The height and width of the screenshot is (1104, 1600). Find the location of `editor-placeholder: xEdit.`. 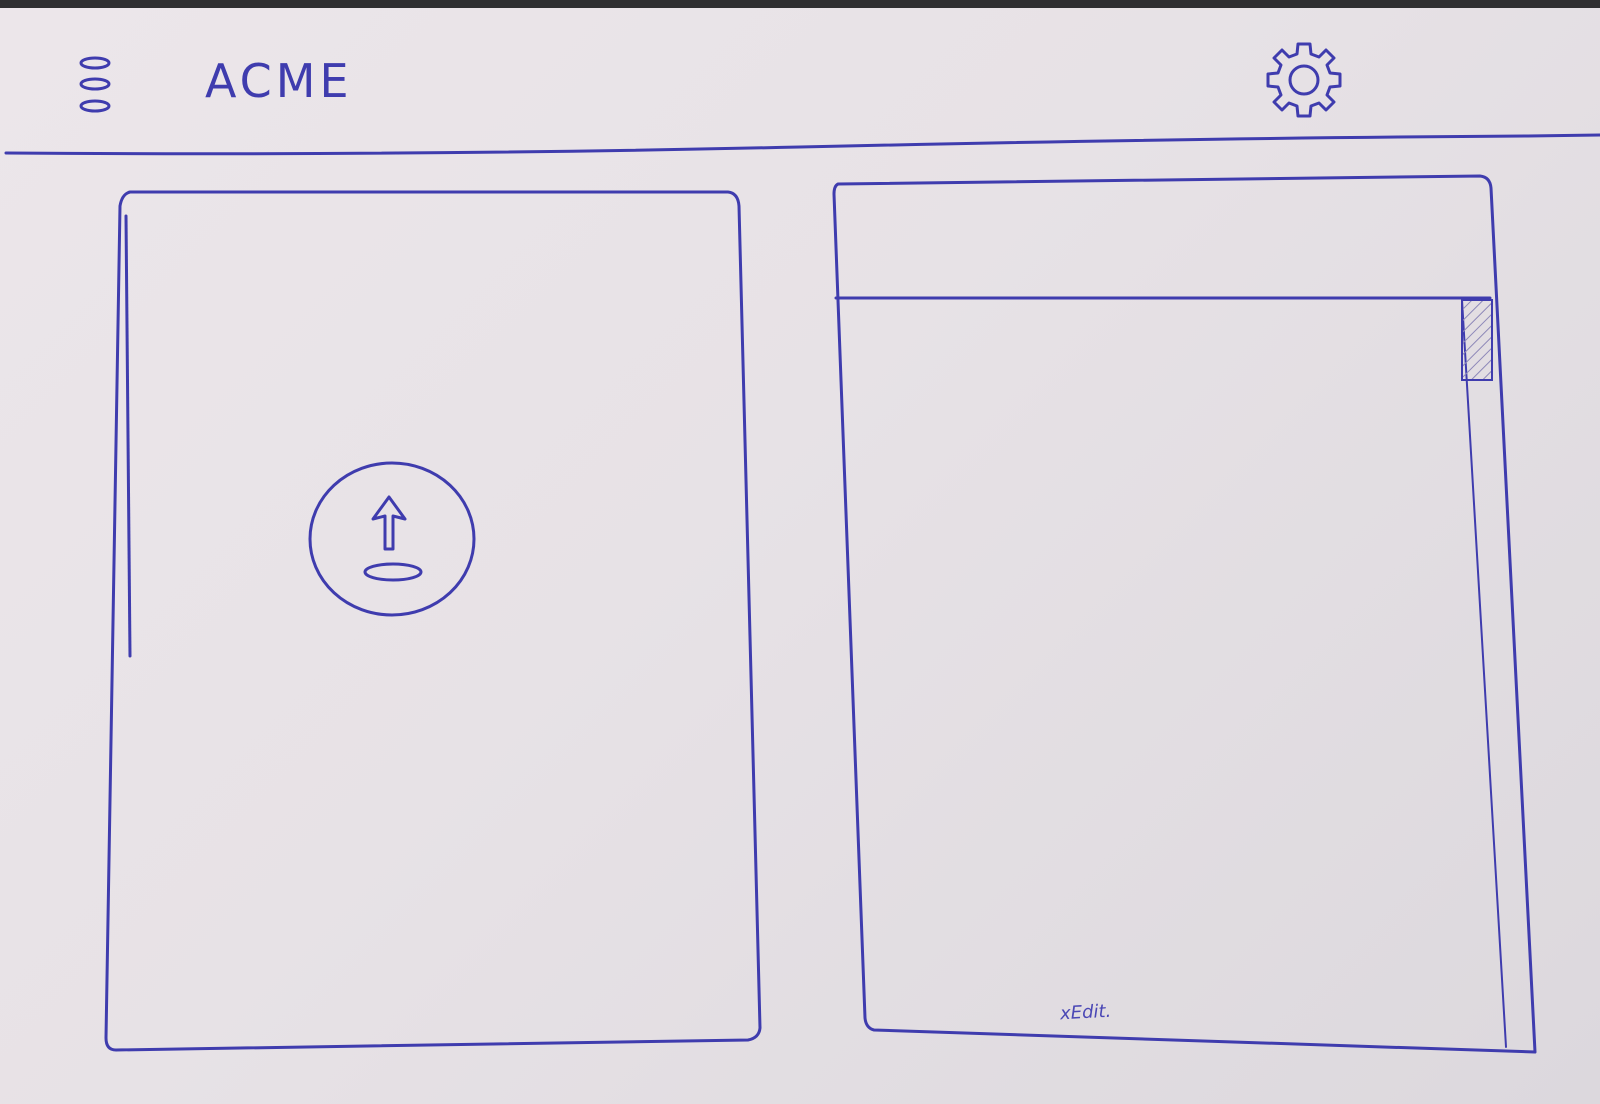

editor-placeholder: xEdit. is located at coordinates (1085, 1012).